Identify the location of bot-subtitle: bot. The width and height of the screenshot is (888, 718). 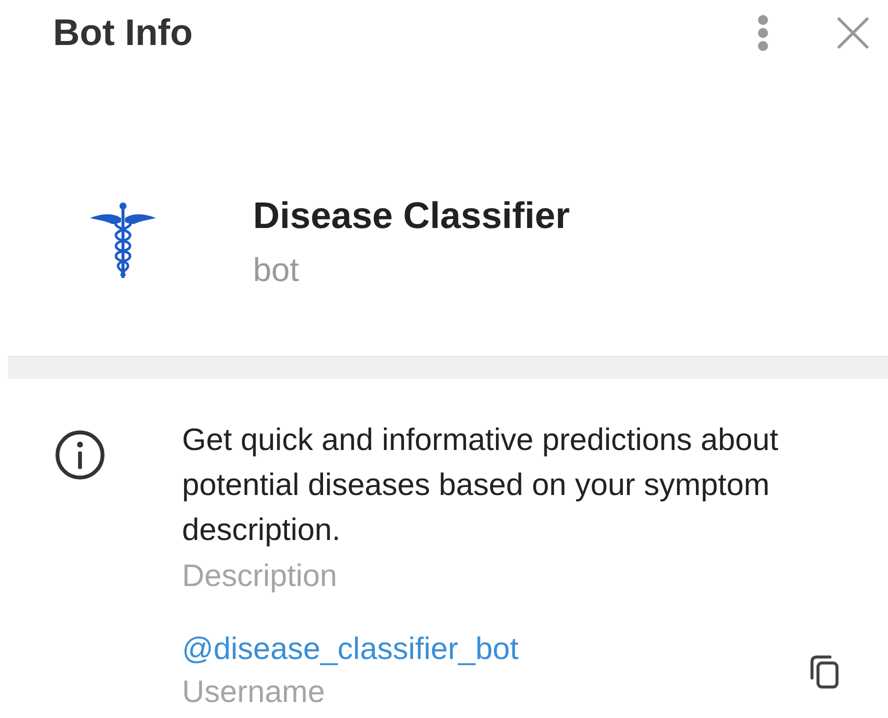
(276, 270).